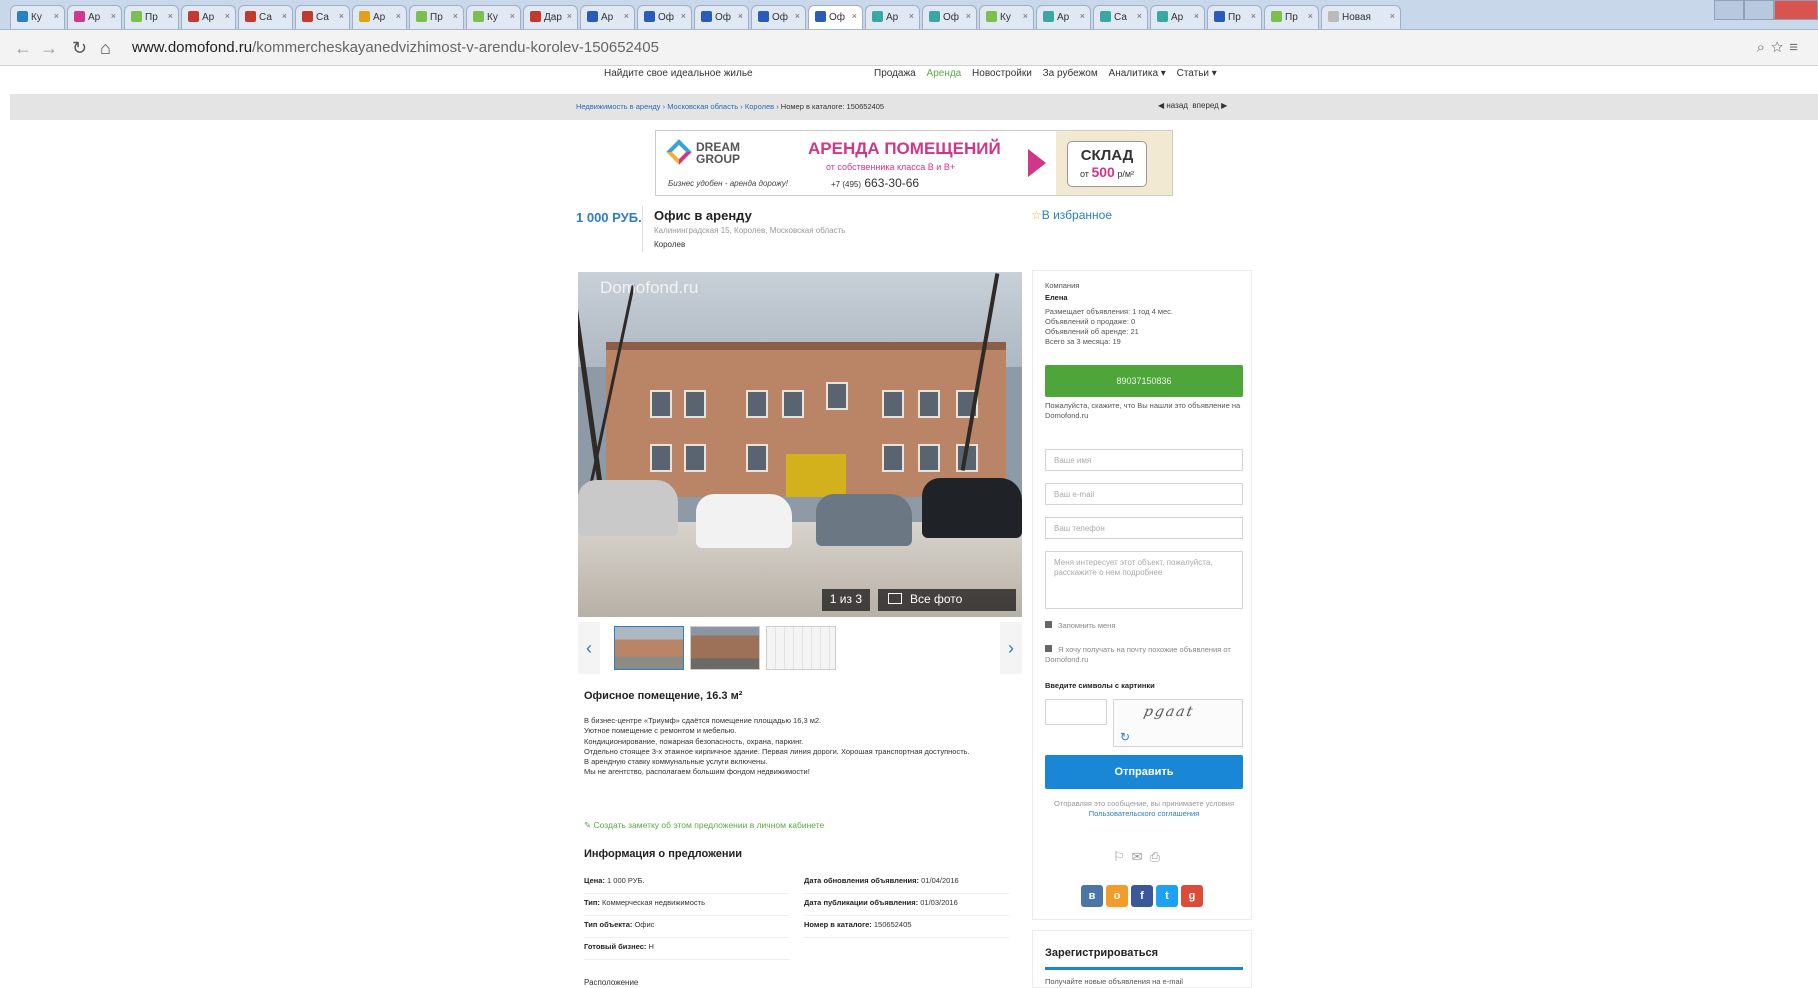 This screenshot has height=988, width=1818. Describe the element at coordinates (550, 17) in the screenshot. I see `browser-tab: Дар ×` at that location.